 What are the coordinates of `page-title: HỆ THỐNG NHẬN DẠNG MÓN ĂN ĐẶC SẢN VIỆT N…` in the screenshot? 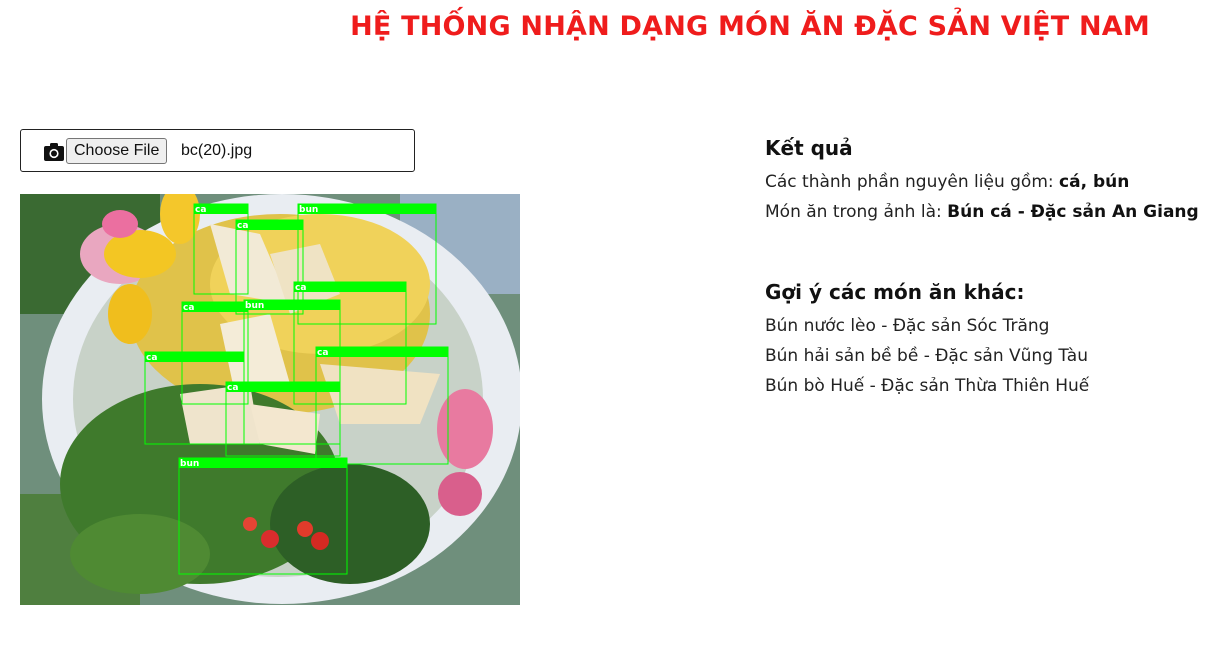 It's located at (750, 26).